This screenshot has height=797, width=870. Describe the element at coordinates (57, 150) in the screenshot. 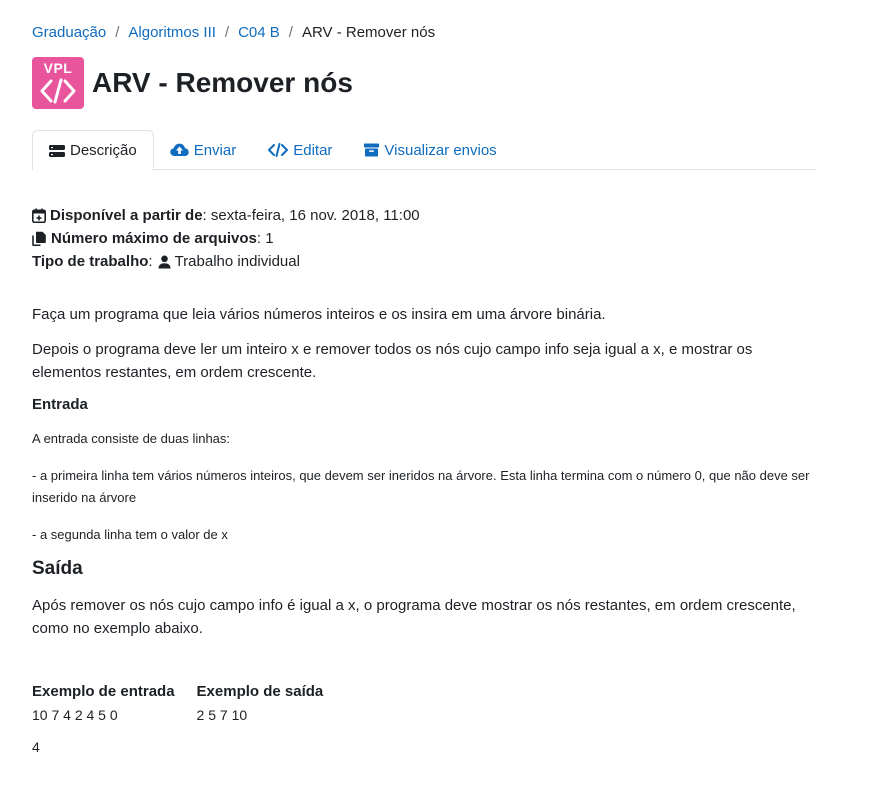

I see `list-icon` at that location.